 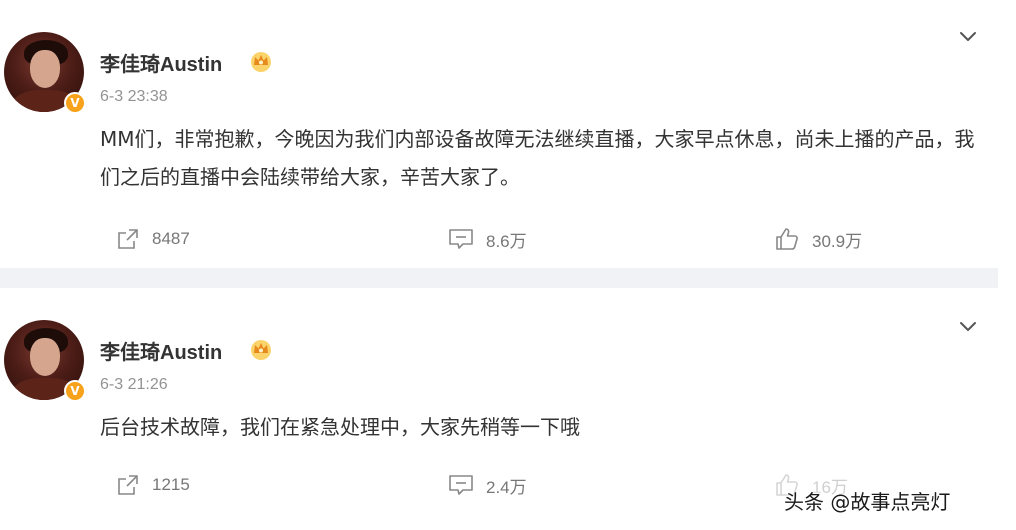 I want to click on like-button: 30.9万, so click(x=818, y=239).